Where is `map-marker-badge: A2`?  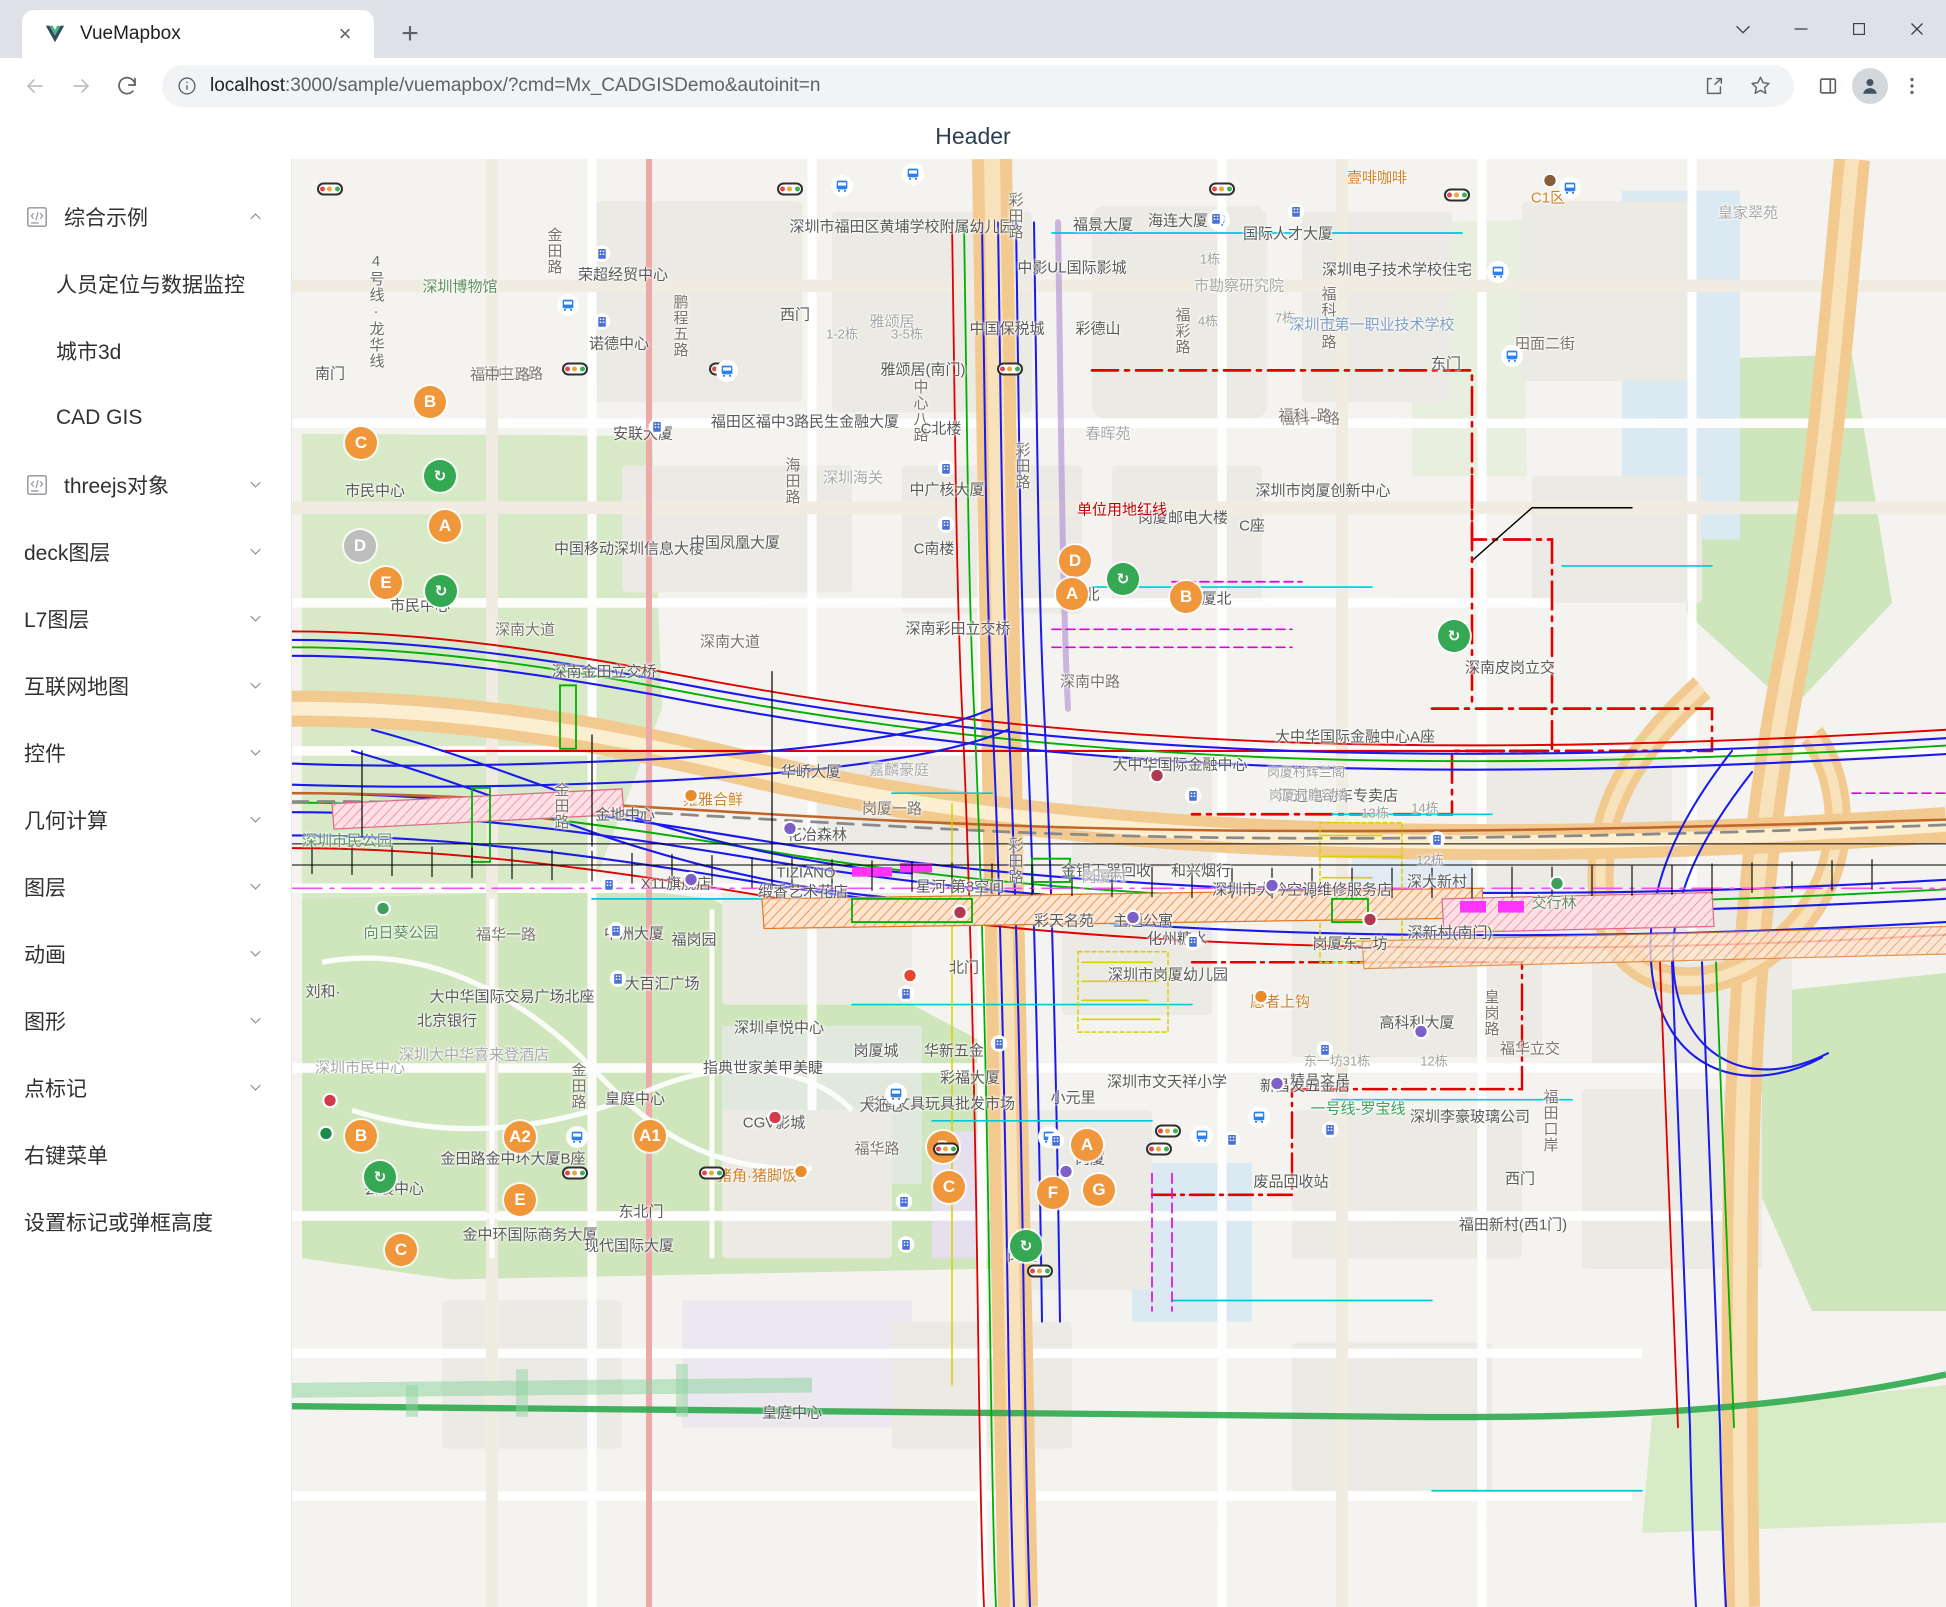
map-marker-badge: A2 is located at coordinates (520, 1137).